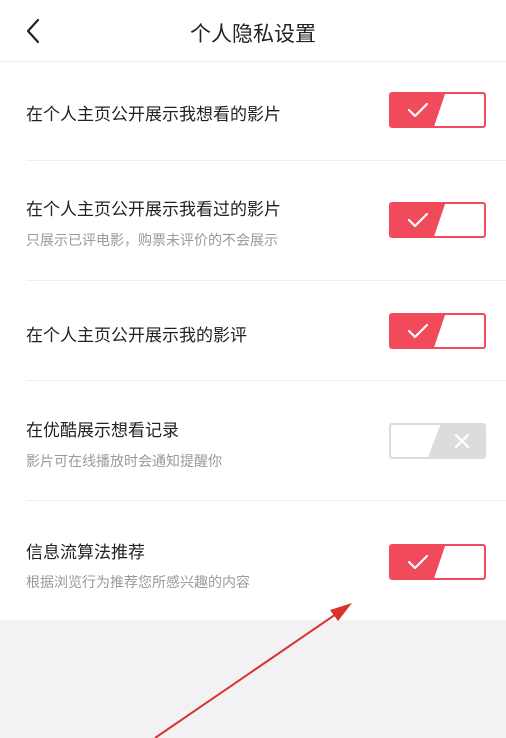  I want to click on setting-subtitle: 只展示已评电影，购票未评价的不会展示, so click(152, 241).